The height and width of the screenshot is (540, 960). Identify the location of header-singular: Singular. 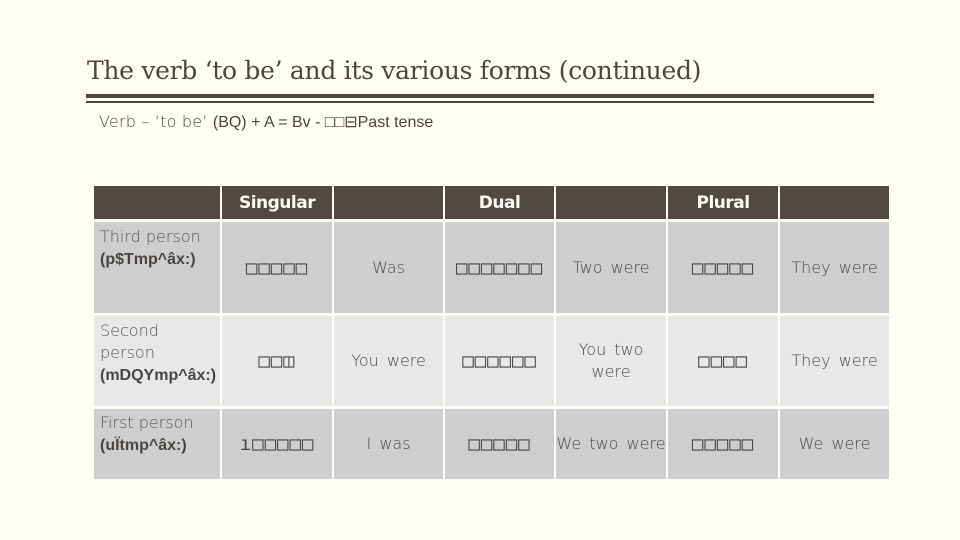
(278, 204).